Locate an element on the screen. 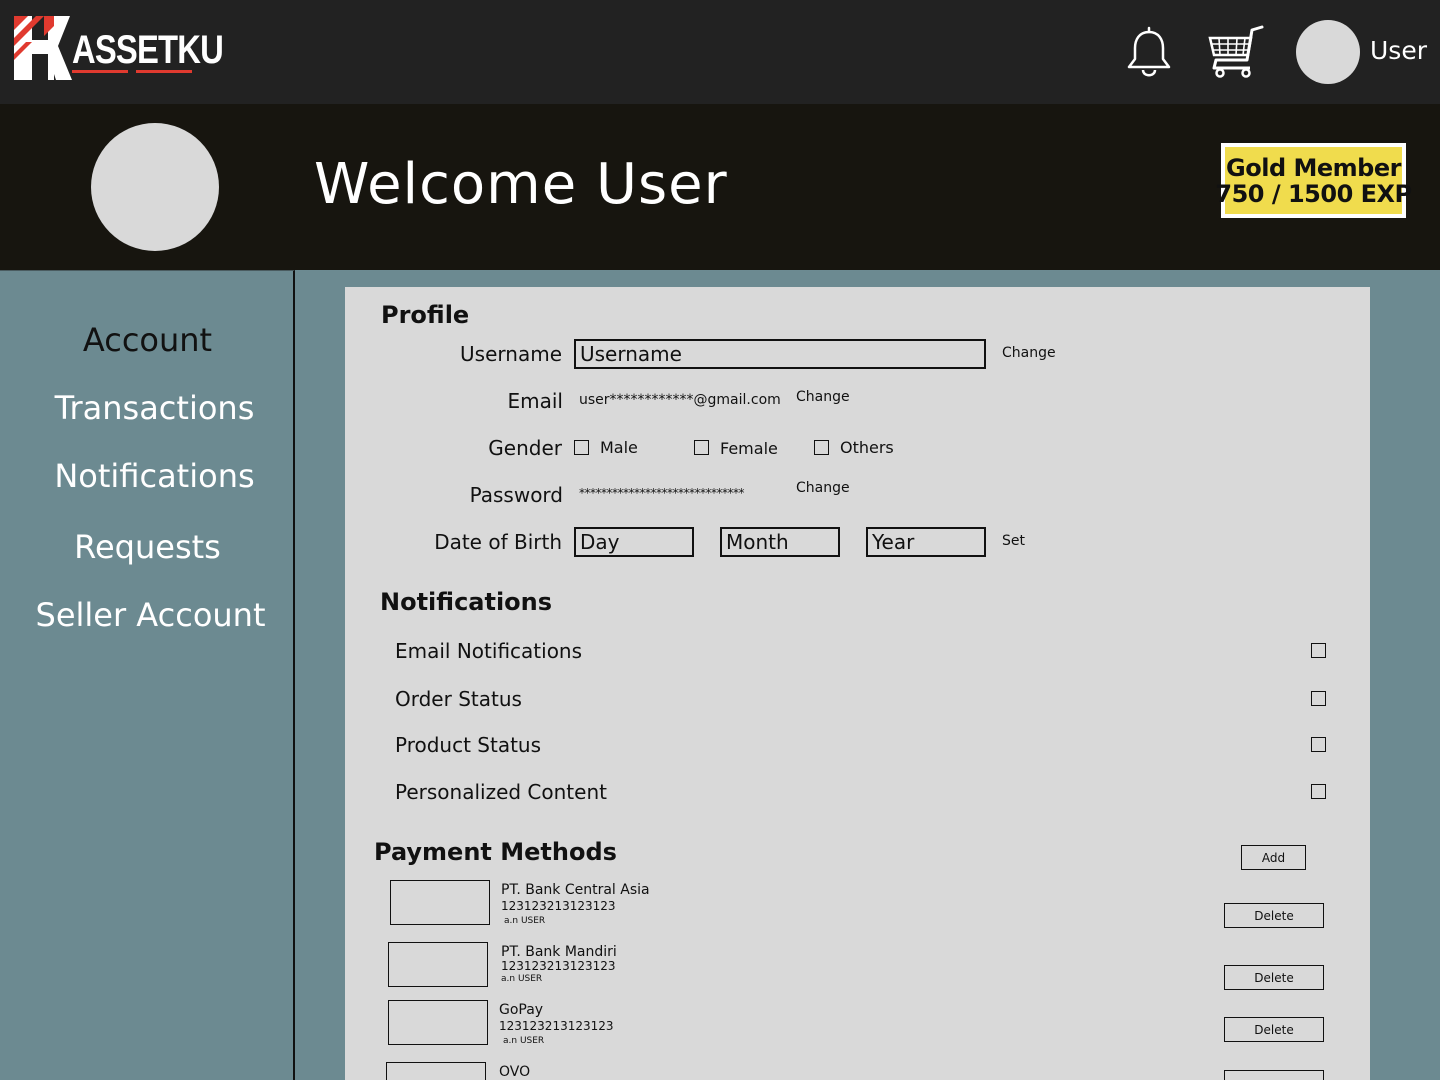  sidebar-item-notifications: Notifications is located at coordinates (154, 476).